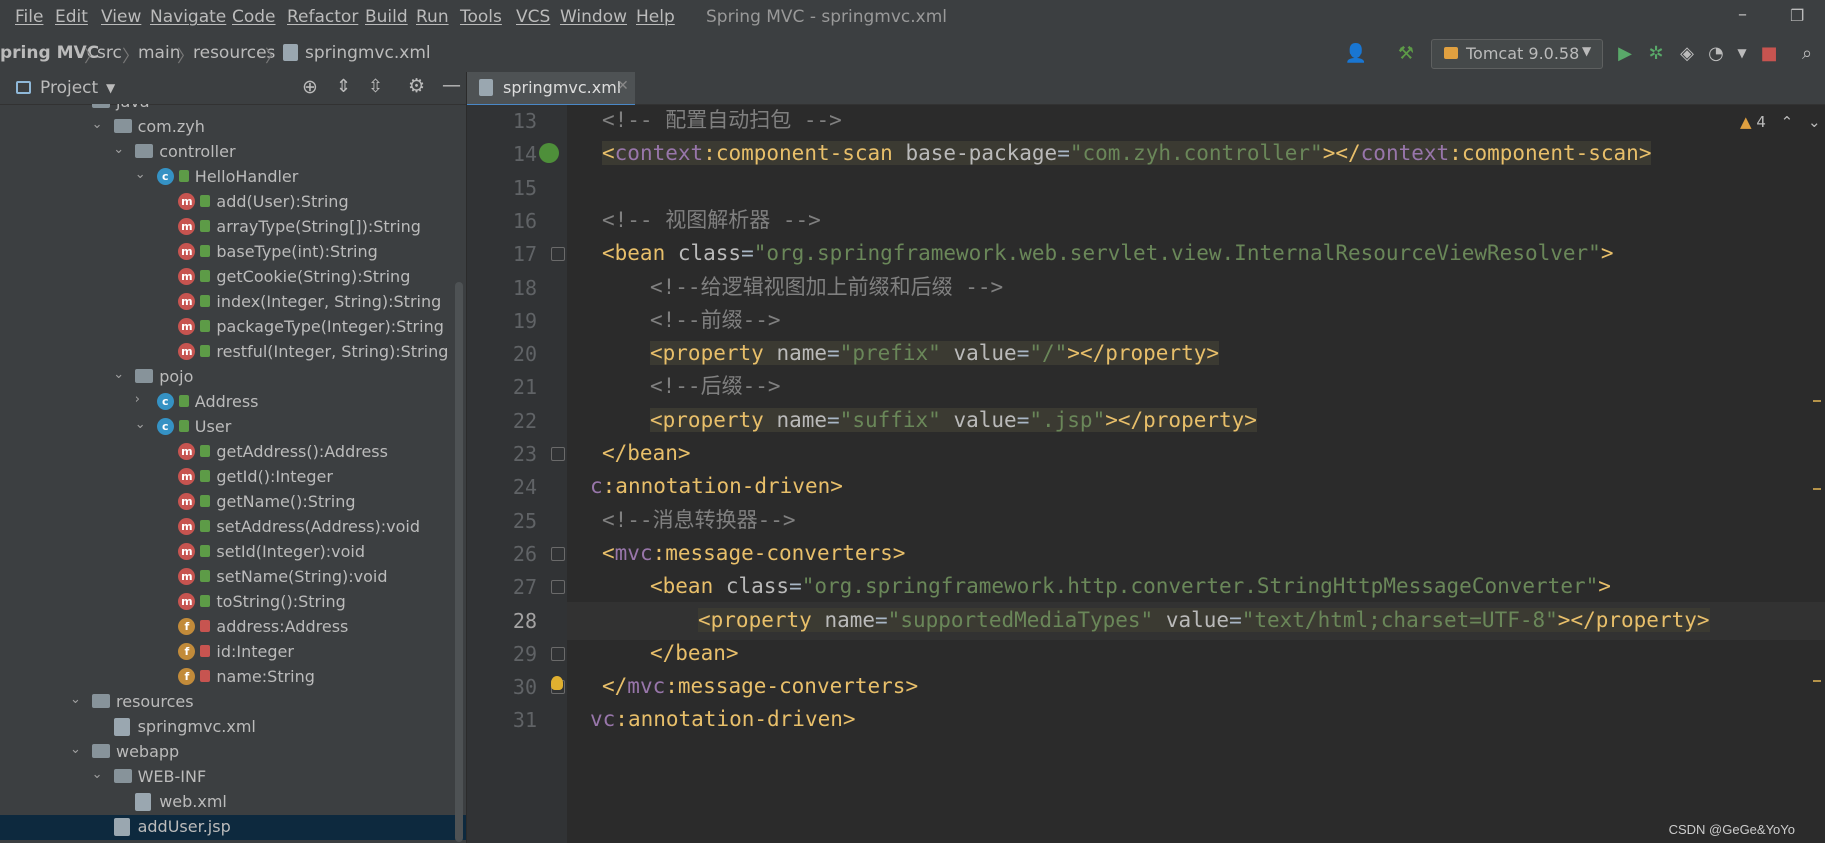 This screenshot has width=1825, height=843. Describe the element at coordinates (233, 602) in the screenshot. I see `tree-method-item: m toString():String` at that location.